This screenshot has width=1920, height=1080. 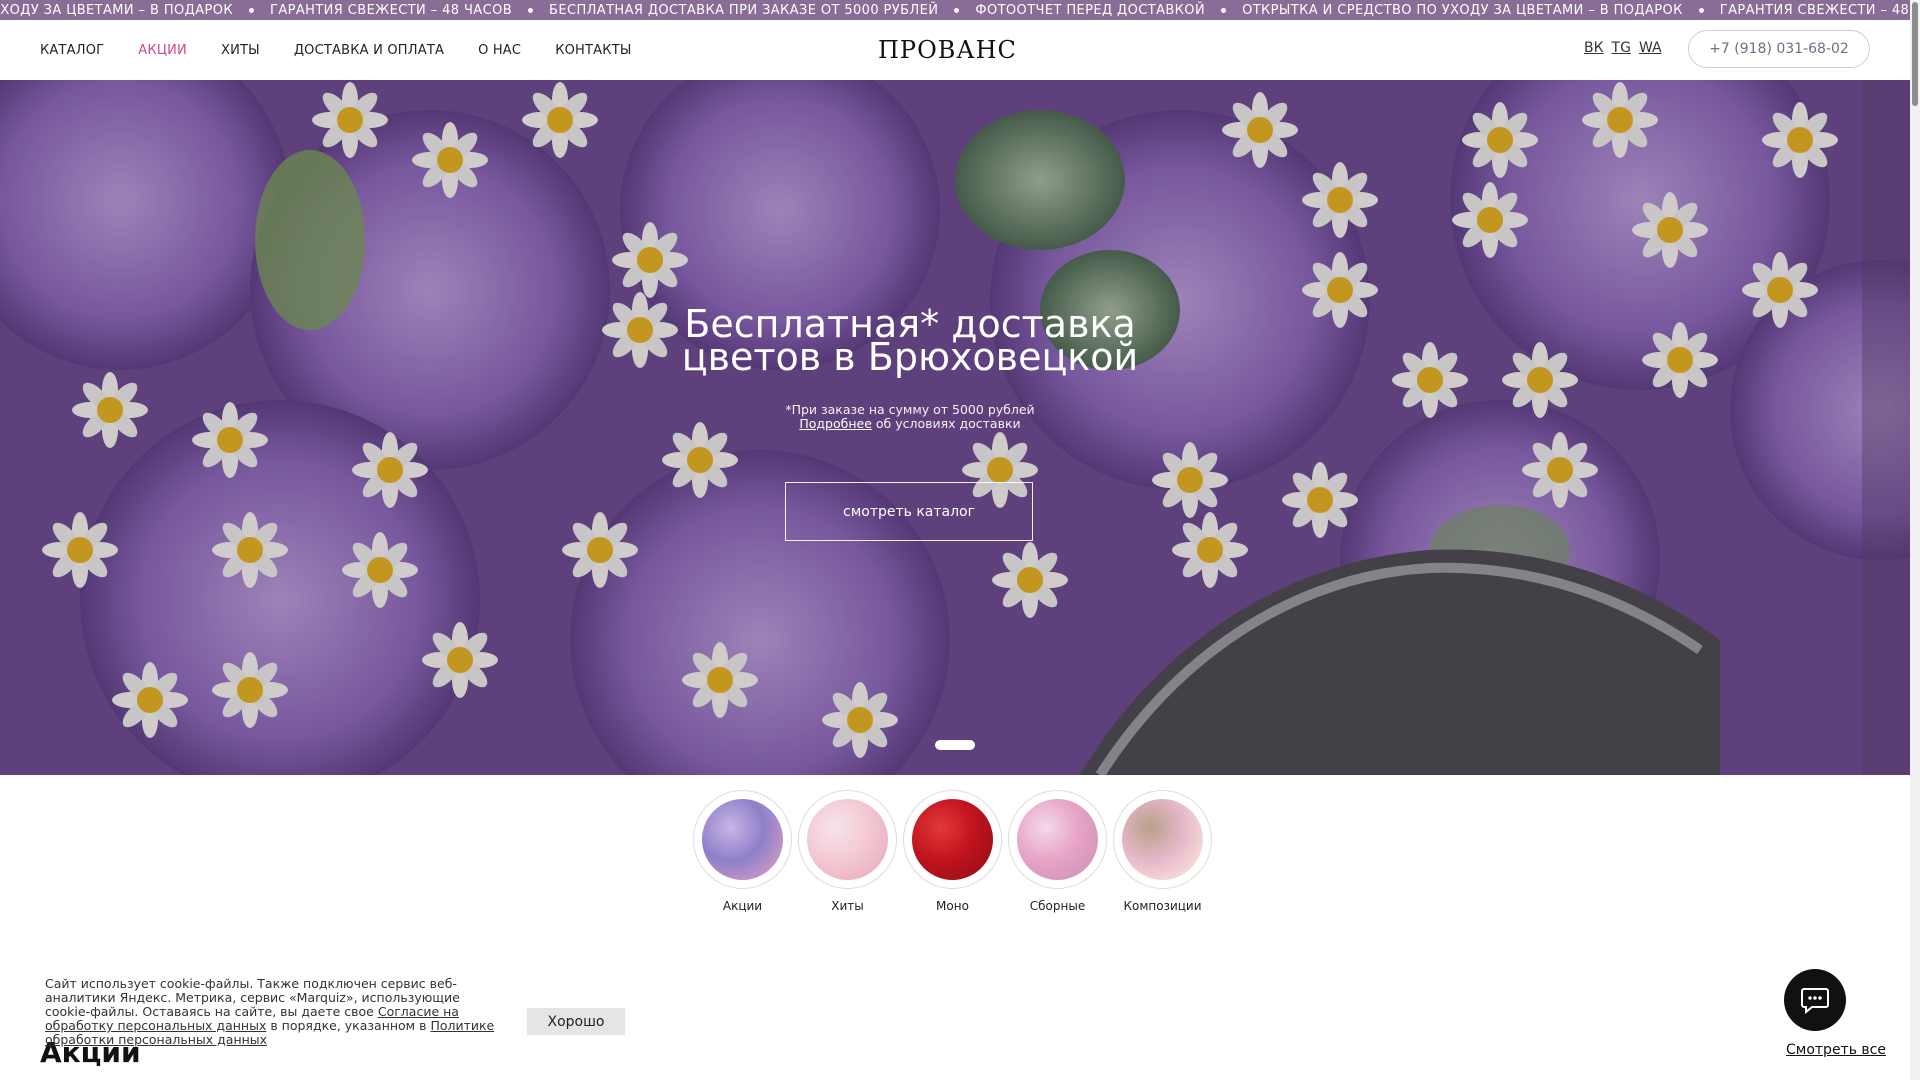 What do you see at coordinates (1162, 906) in the screenshot?
I see `category-label: Композиции` at bounding box center [1162, 906].